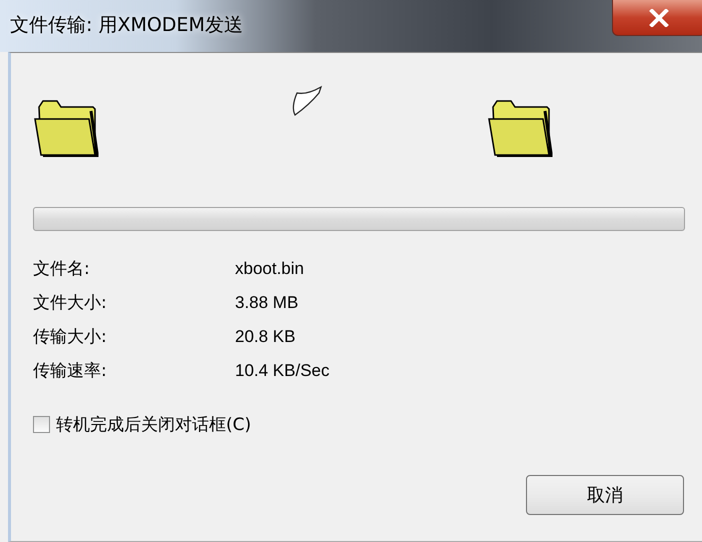  I want to click on checkbox-label: 转机完成后关闭对话框(C), so click(154, 424).